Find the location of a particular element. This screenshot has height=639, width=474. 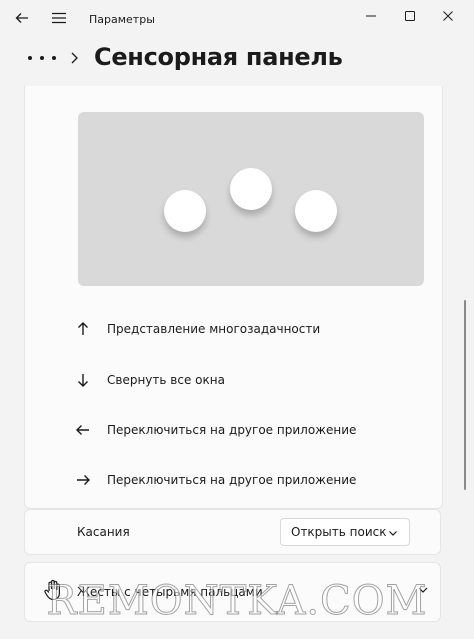

minimize-button is located at coordinates (371, 16).